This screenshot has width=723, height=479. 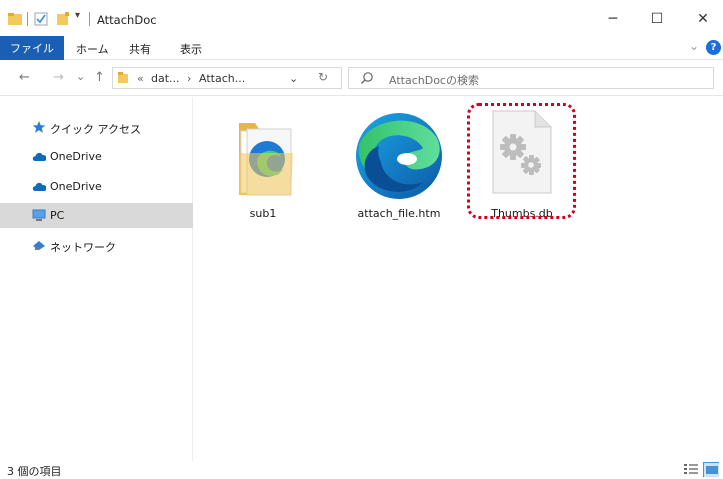 I want to click on nav-item-label: ネットワーク, so click(x=83, y=247).